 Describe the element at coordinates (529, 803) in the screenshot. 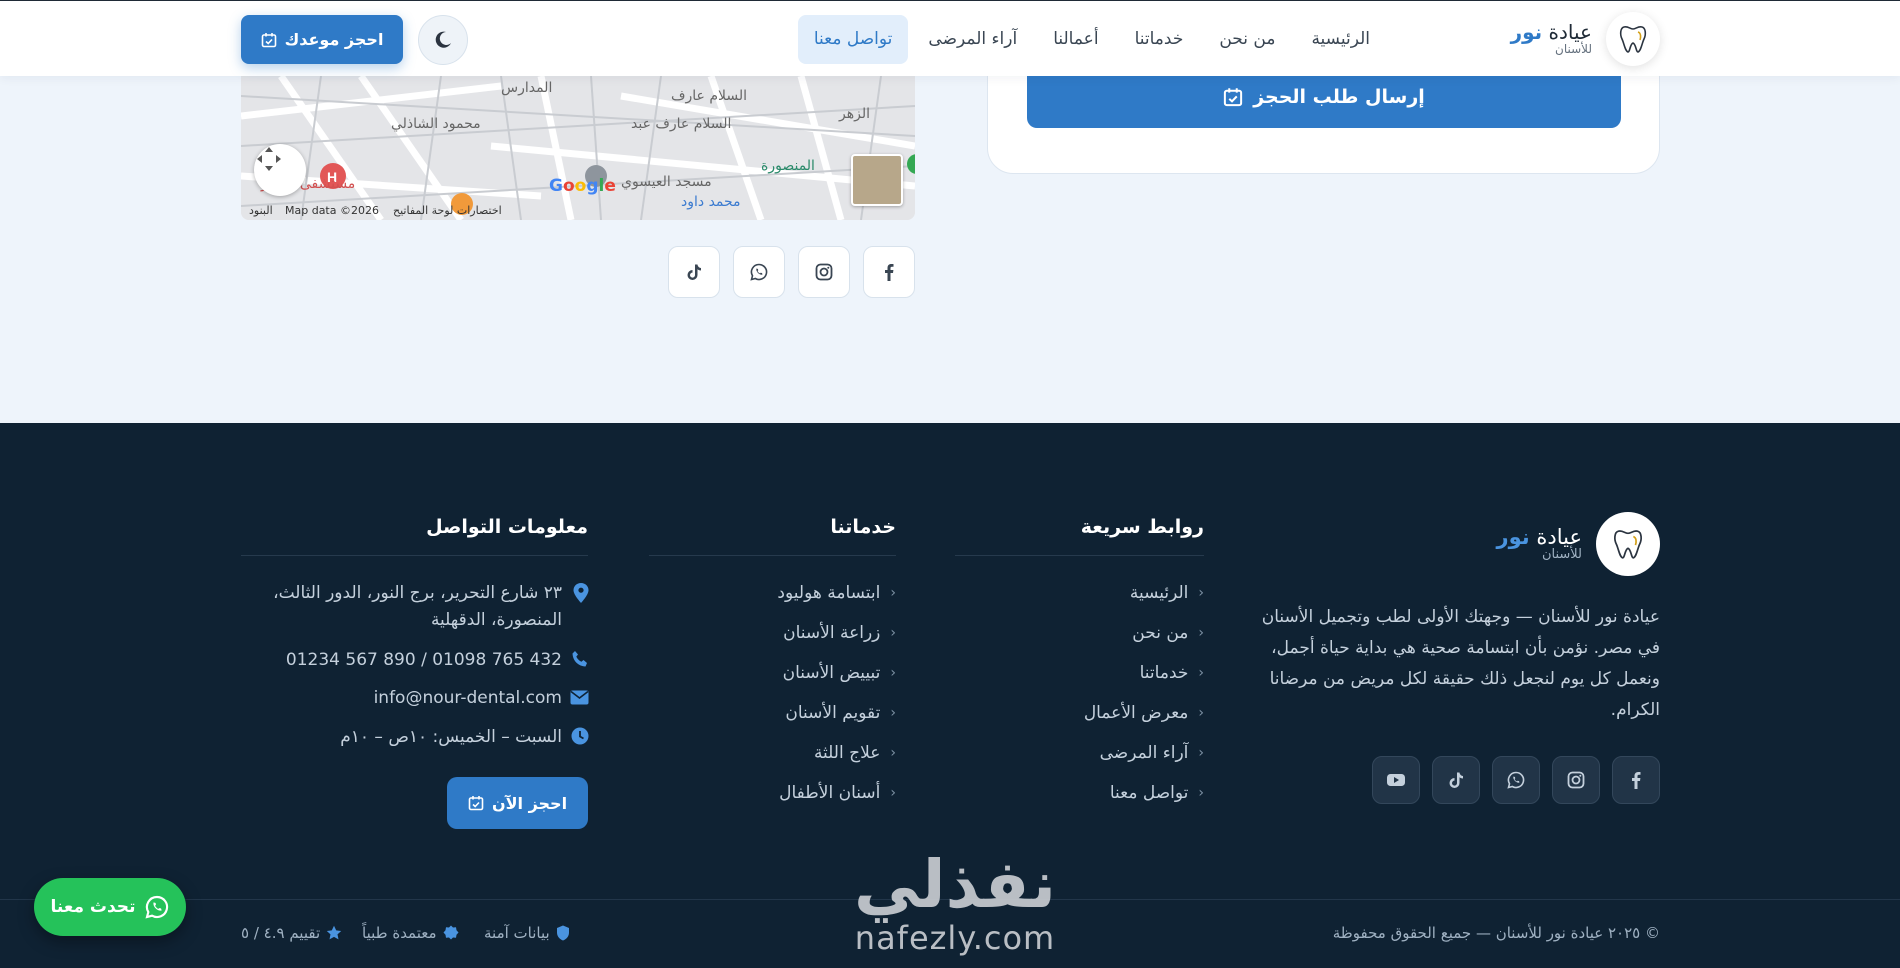

I see `book-now-label: احجز الآن` at that location.